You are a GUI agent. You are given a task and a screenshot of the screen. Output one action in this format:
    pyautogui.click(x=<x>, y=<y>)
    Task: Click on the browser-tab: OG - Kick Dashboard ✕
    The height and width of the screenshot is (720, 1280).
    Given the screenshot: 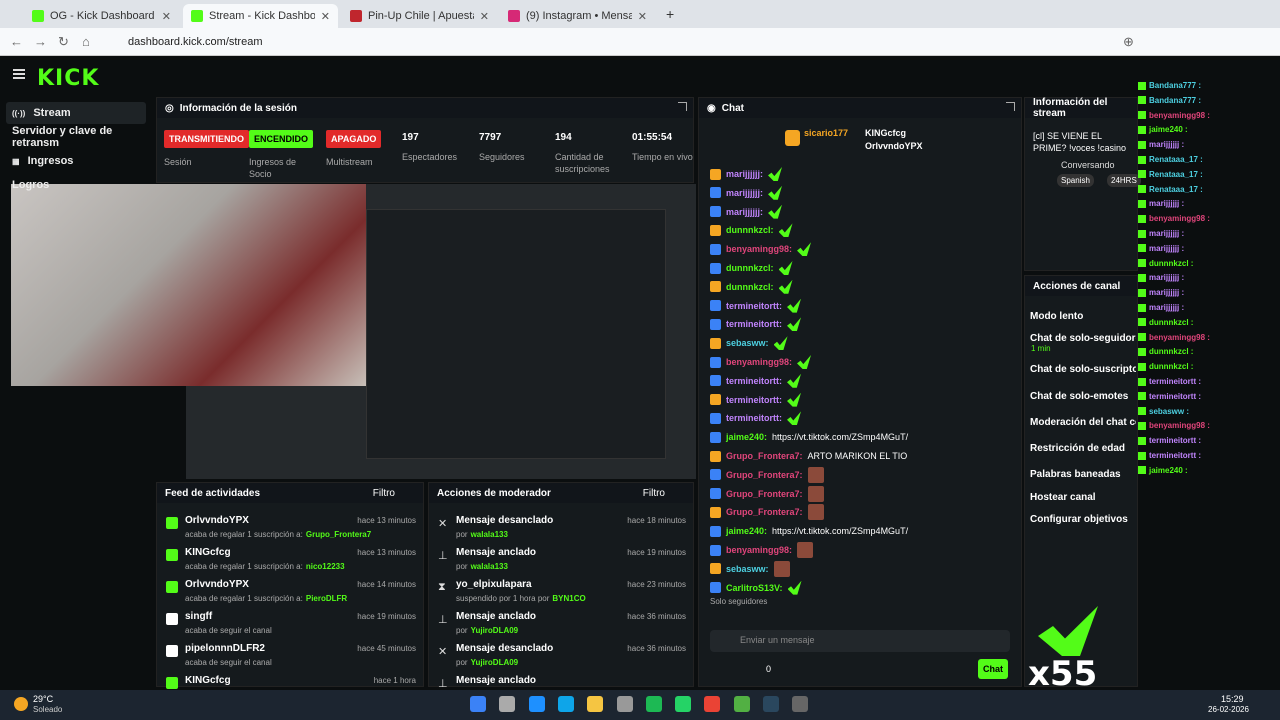 What is the action you would take?
    pyautogui.click(x=101, y=16)
    